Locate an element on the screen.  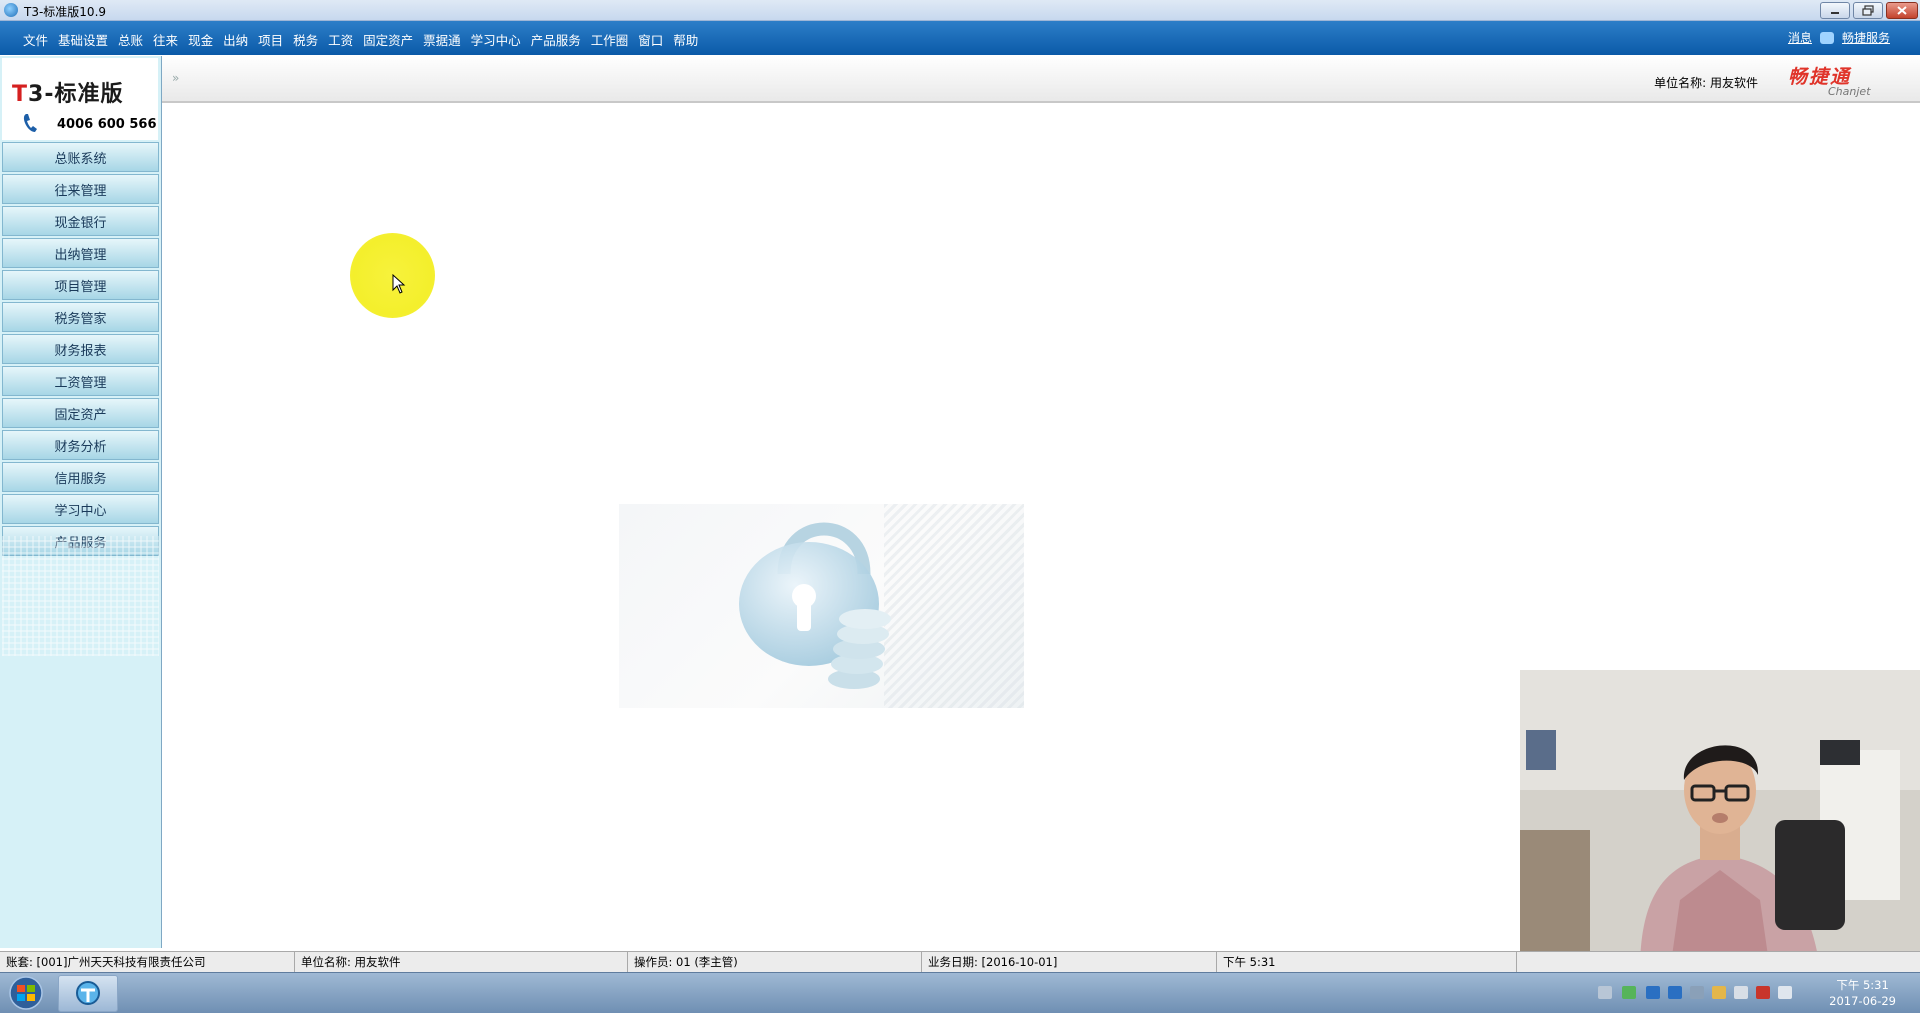
sidebar-item-analysis: 财务分析 is located at coordinates (80, 445).